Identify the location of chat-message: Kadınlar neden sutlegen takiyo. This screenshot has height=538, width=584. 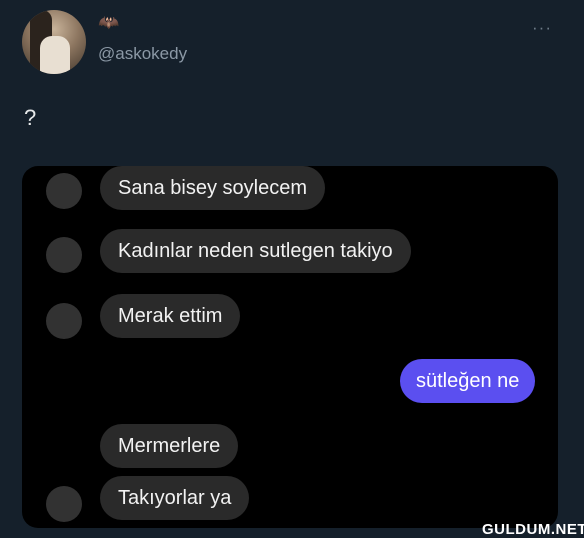
(255, 251).